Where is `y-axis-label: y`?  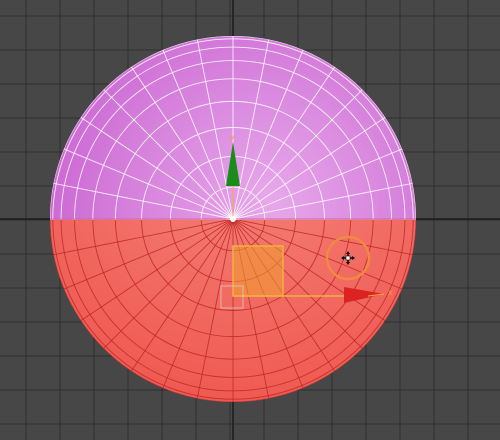
y-axis-label: y is located at coordinates (232, 137).